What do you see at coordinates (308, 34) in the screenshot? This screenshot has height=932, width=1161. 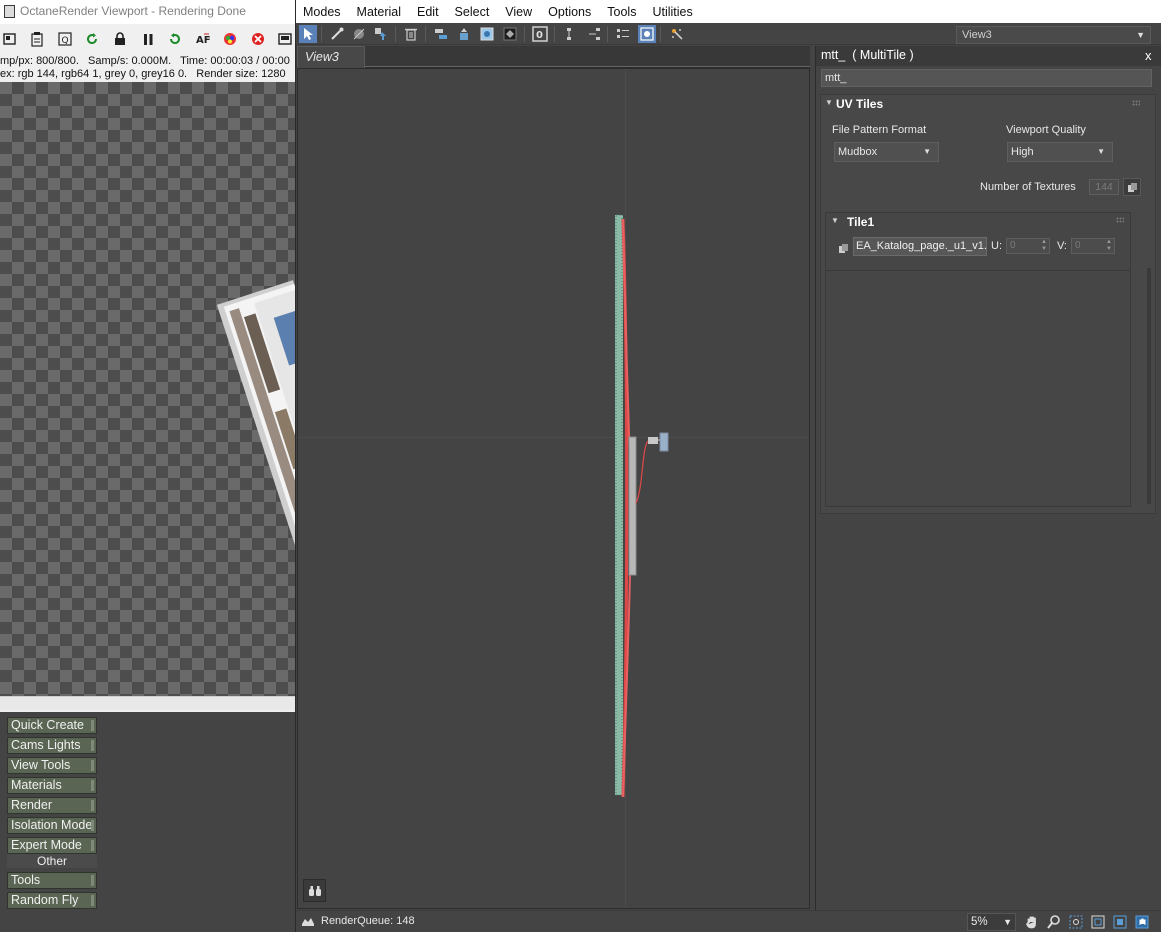 I see `select-tool-icon` at bounding box center [308, 34].